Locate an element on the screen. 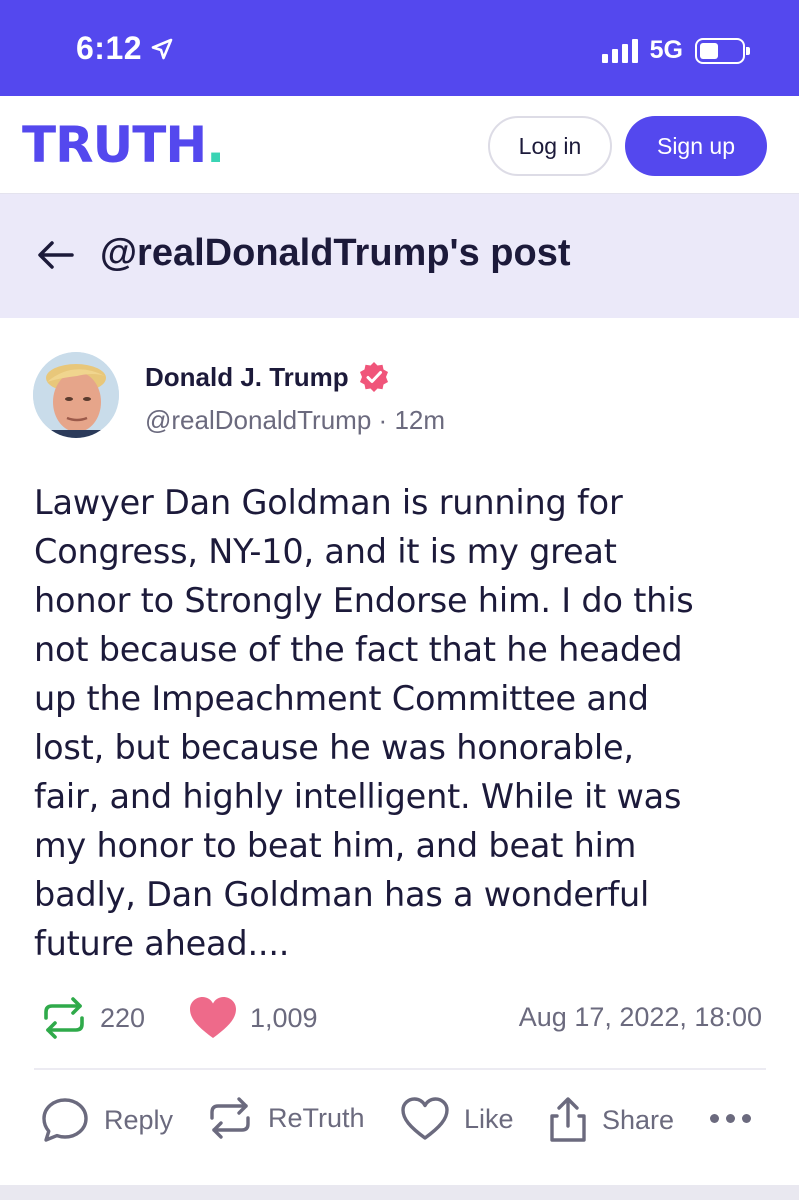  bottom-edge is located at coordinates (399, 1192).